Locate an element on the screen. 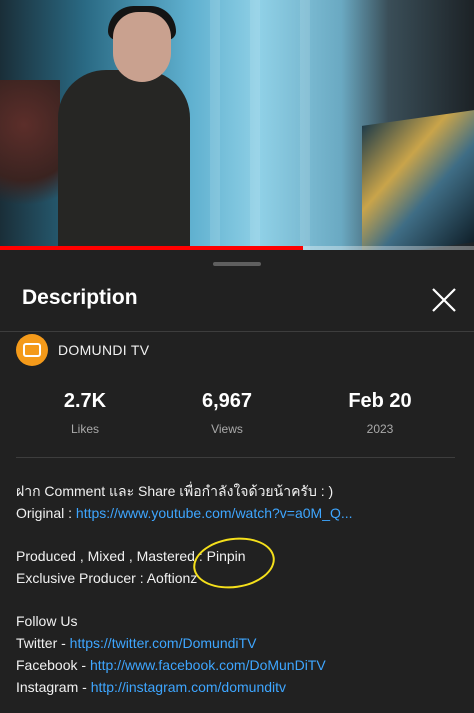 This screenshot has height=713, width=474. channel-name: DOMUNDI TV is located at coordinates (103, 350).